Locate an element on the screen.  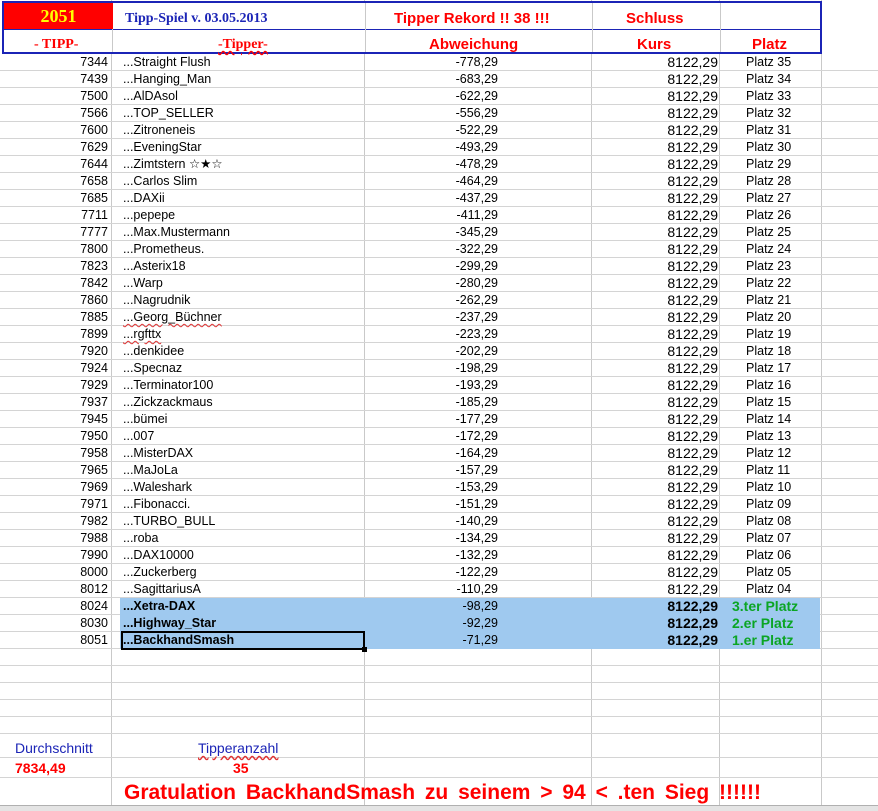
platz-cell: Platz 34 is located at coordinates (768, 79).